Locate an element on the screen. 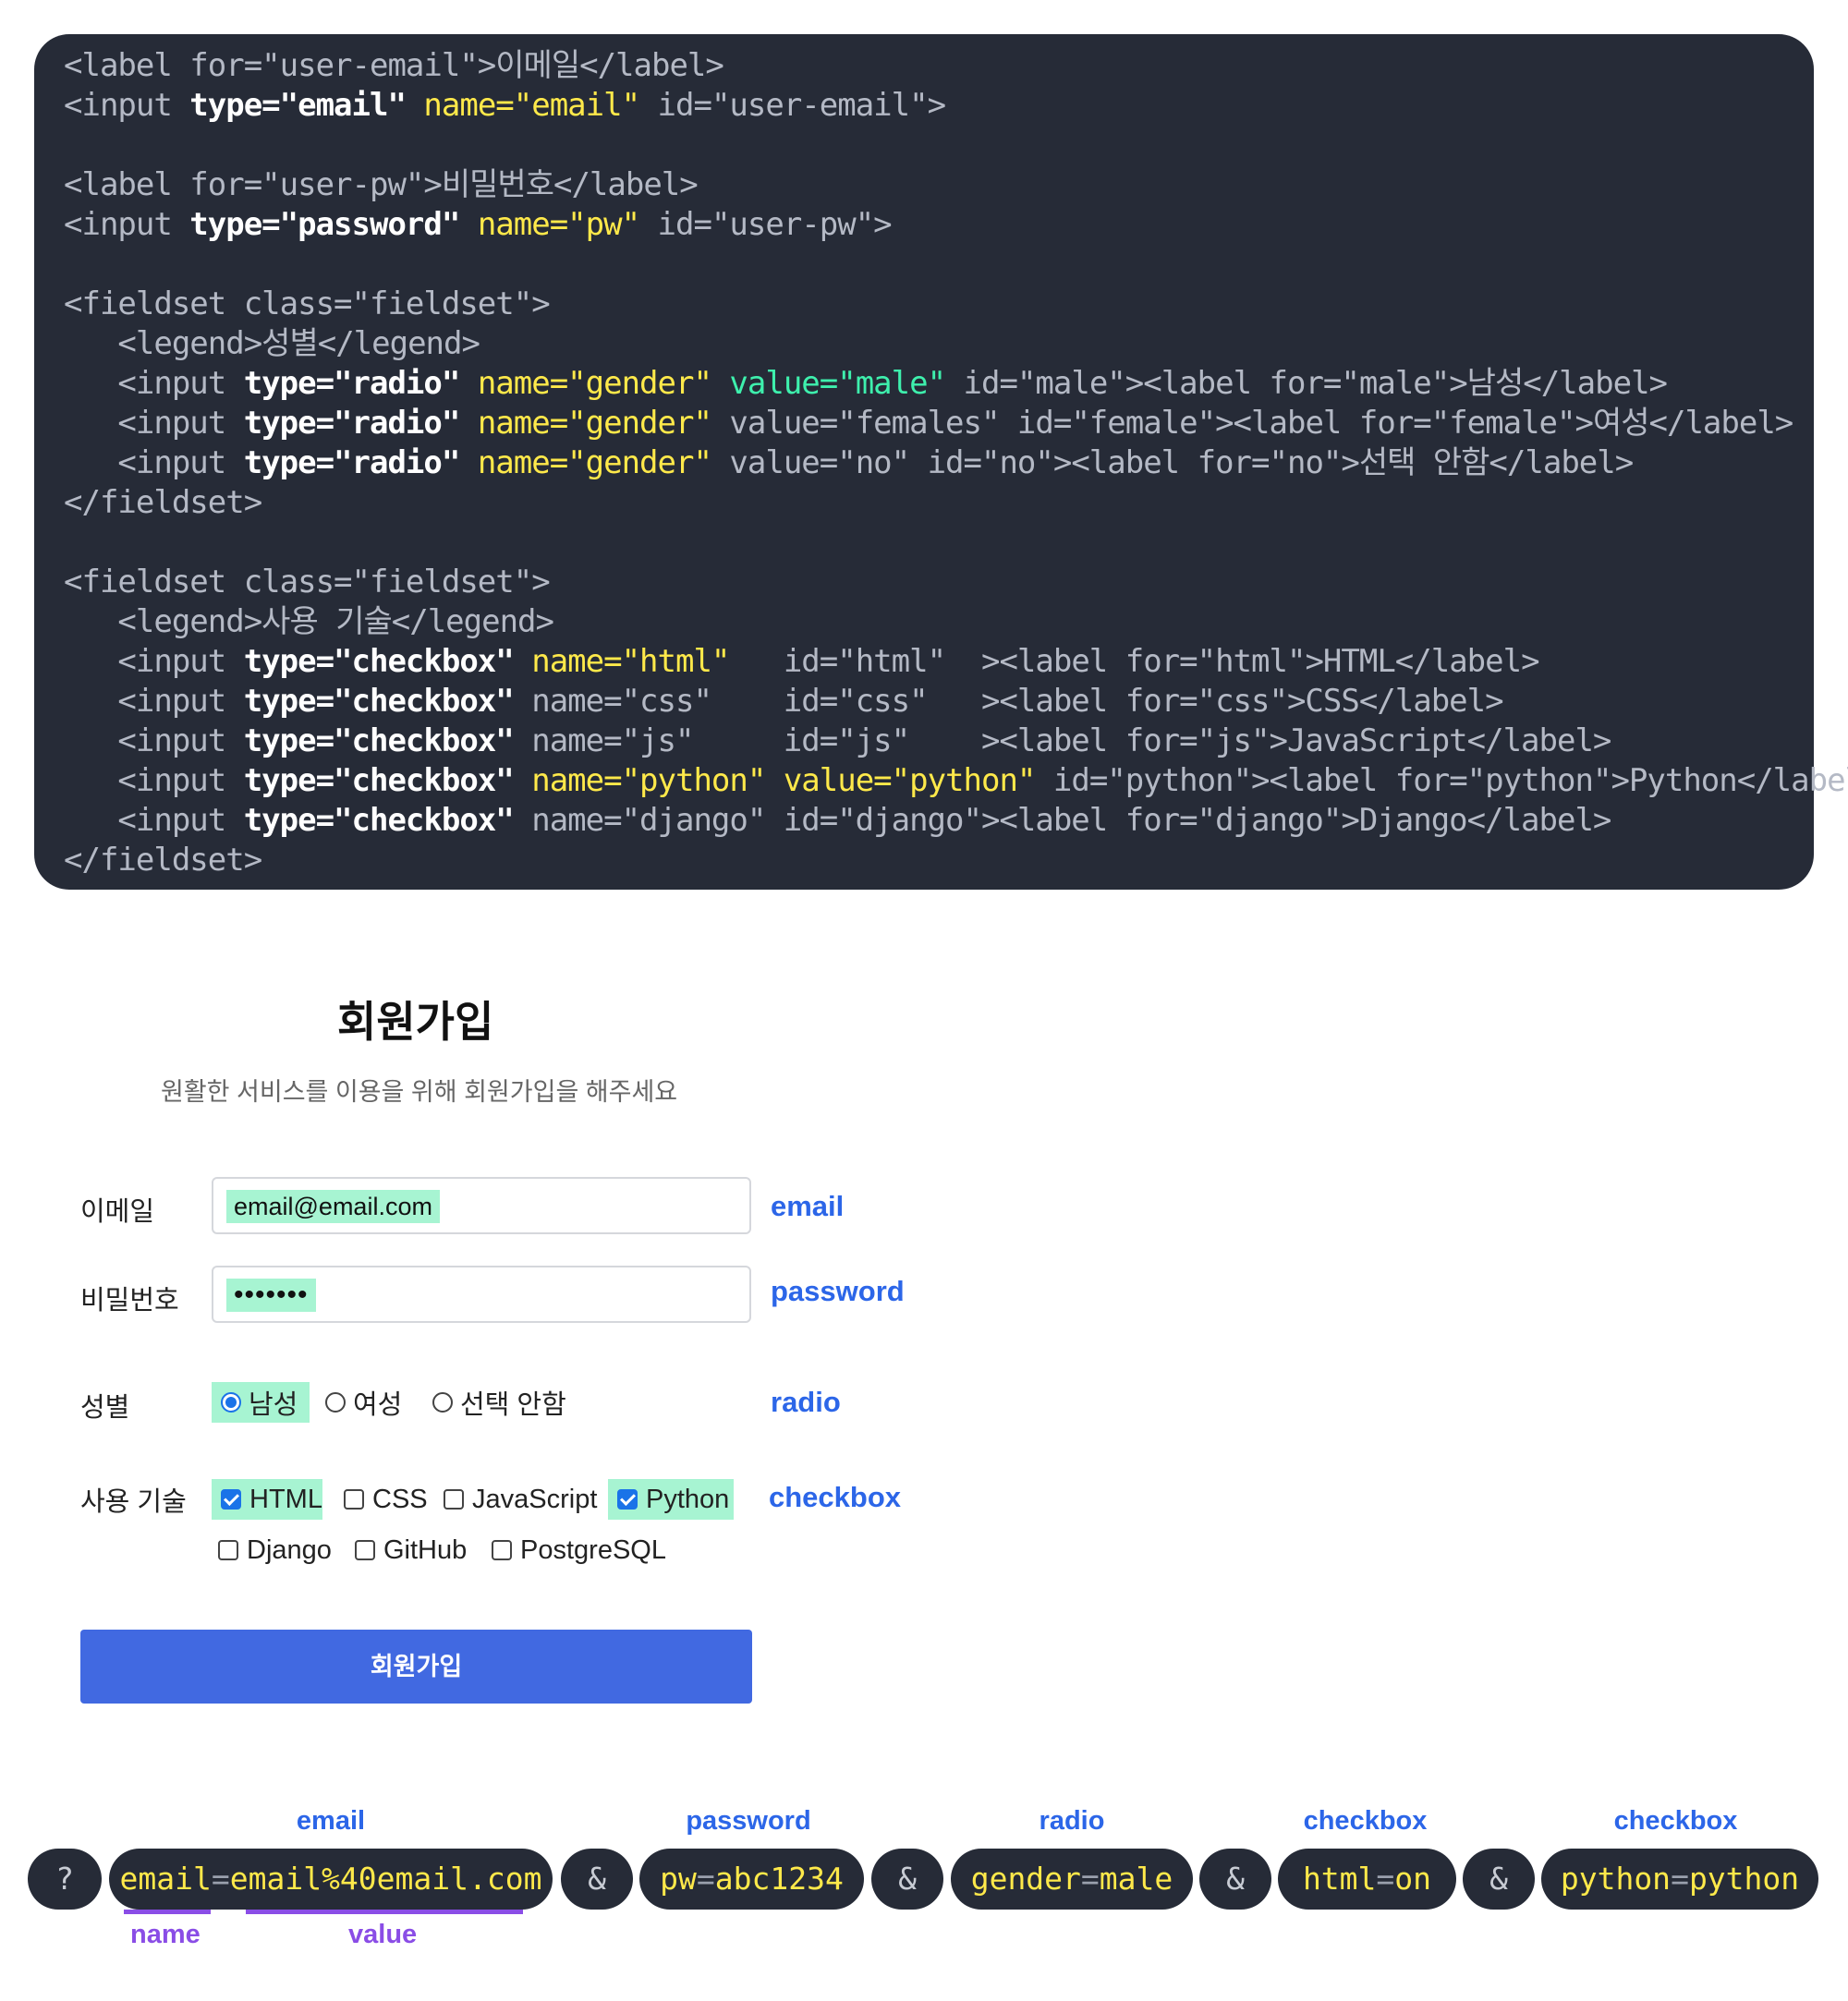 This screenshot has width=1848, height=2001. signup-button: 회원가입 is located at coordinates (416, 1667).